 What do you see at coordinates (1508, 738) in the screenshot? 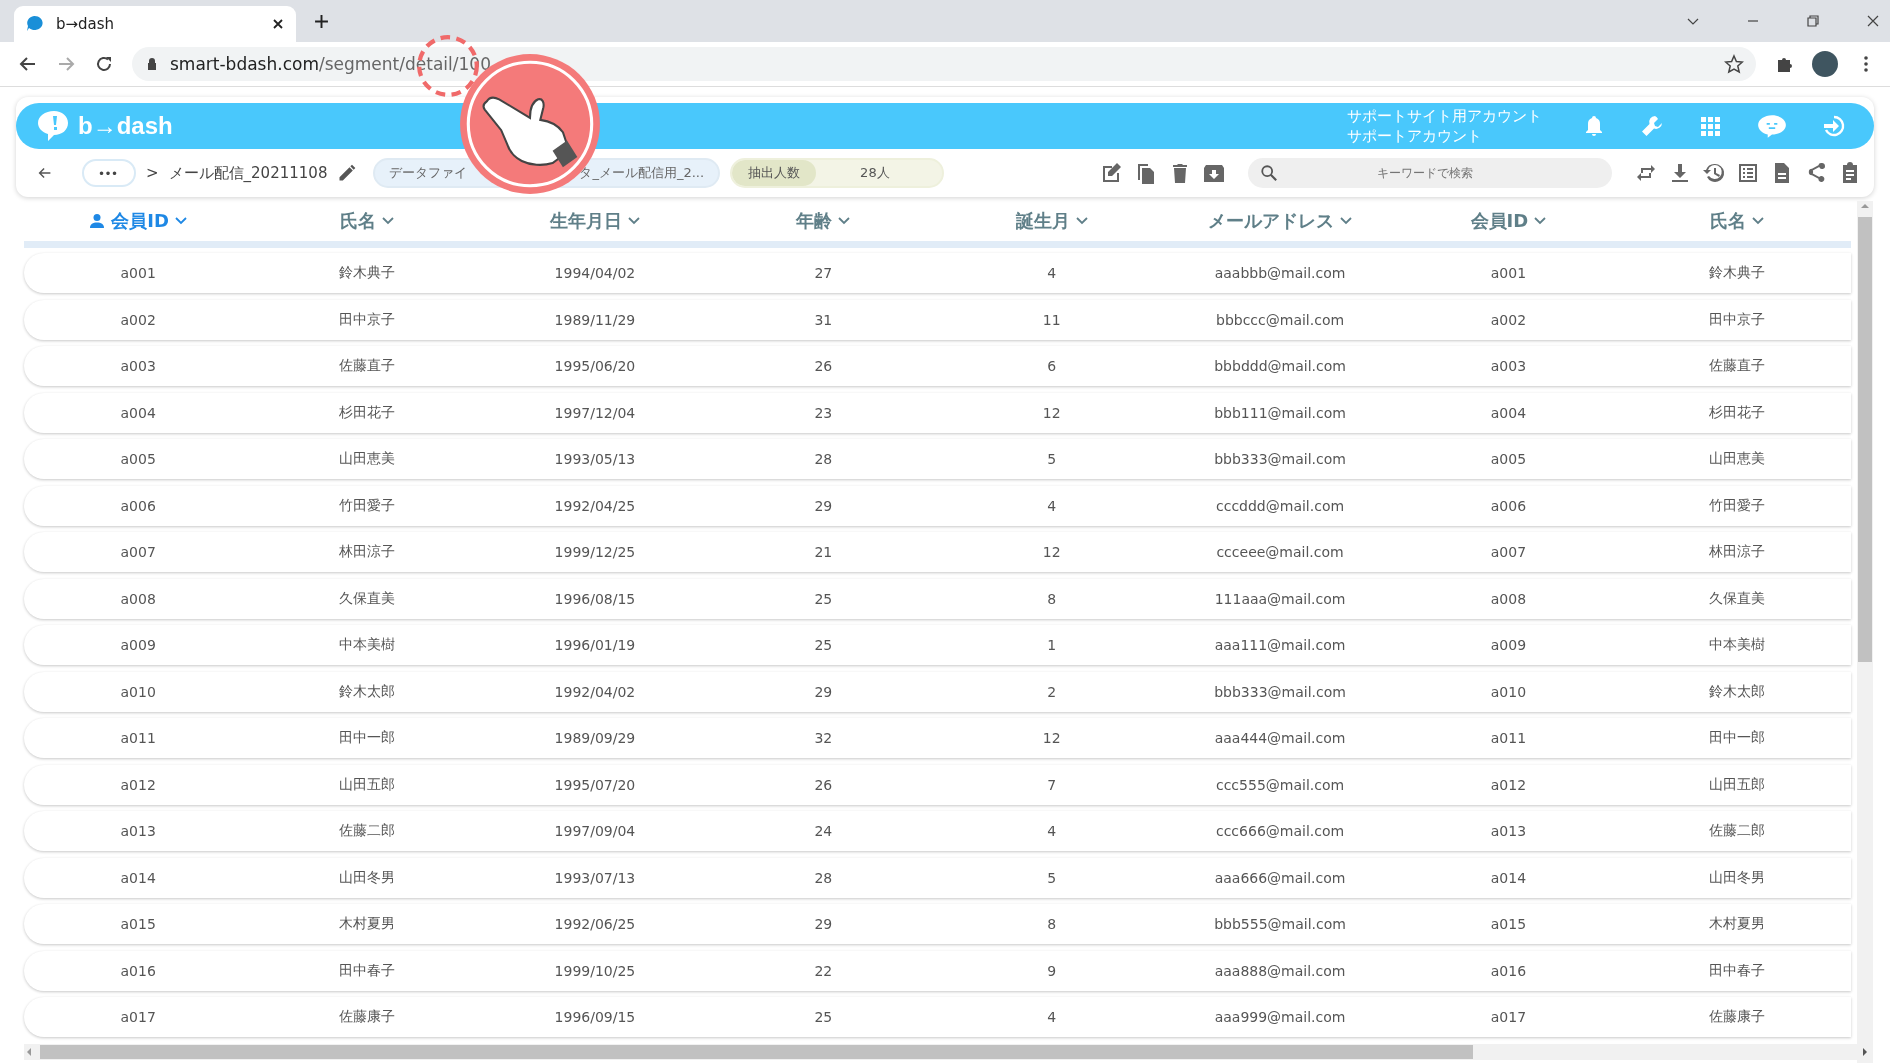
I see `table-cell-text: a011` at bounding box center [1508, 738].